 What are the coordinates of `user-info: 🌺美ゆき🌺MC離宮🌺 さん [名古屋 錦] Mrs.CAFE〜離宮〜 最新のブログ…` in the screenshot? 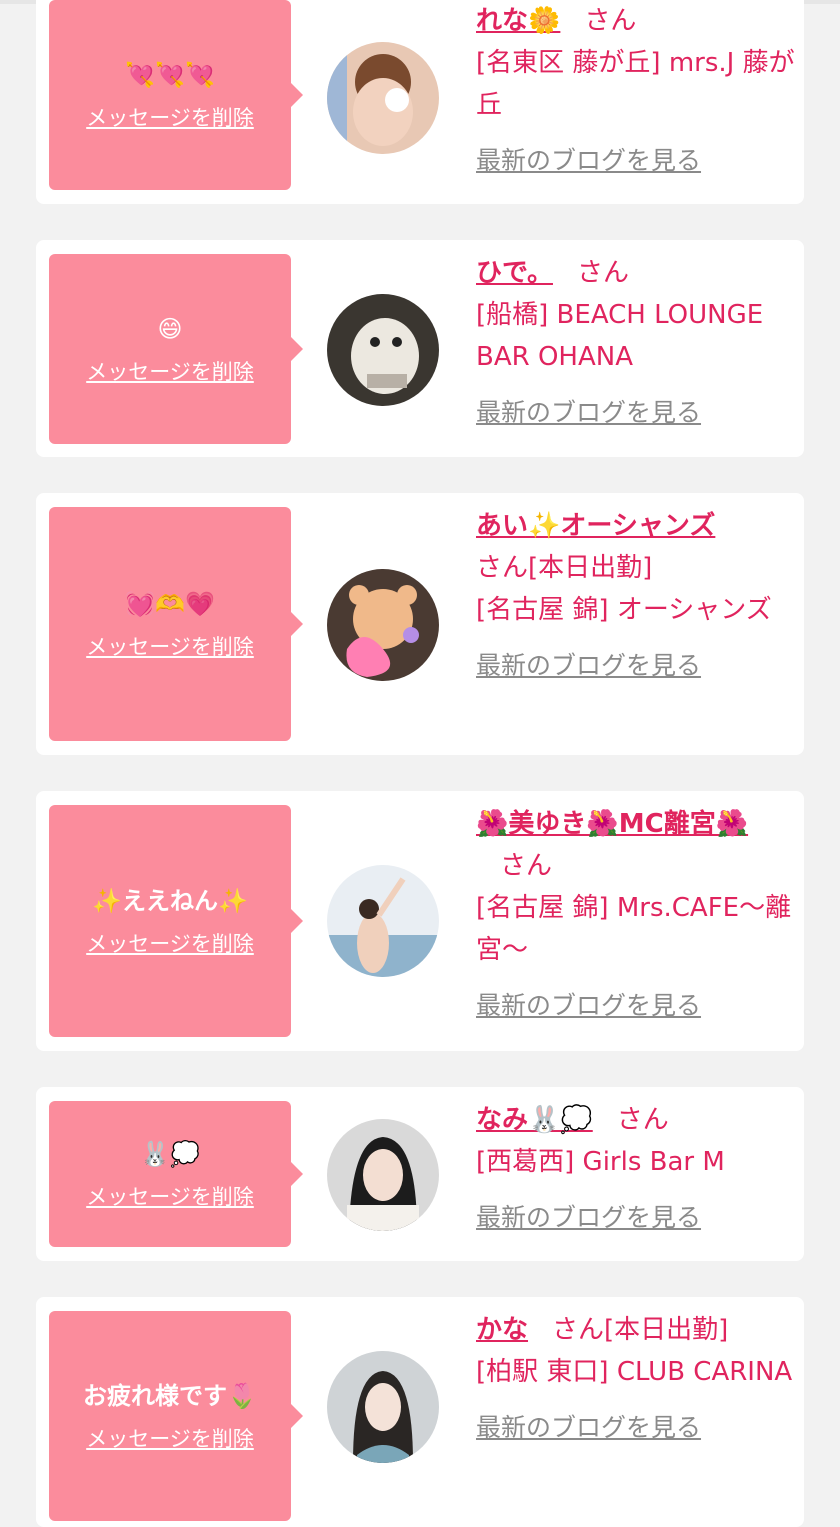 It's located at (636, 915).